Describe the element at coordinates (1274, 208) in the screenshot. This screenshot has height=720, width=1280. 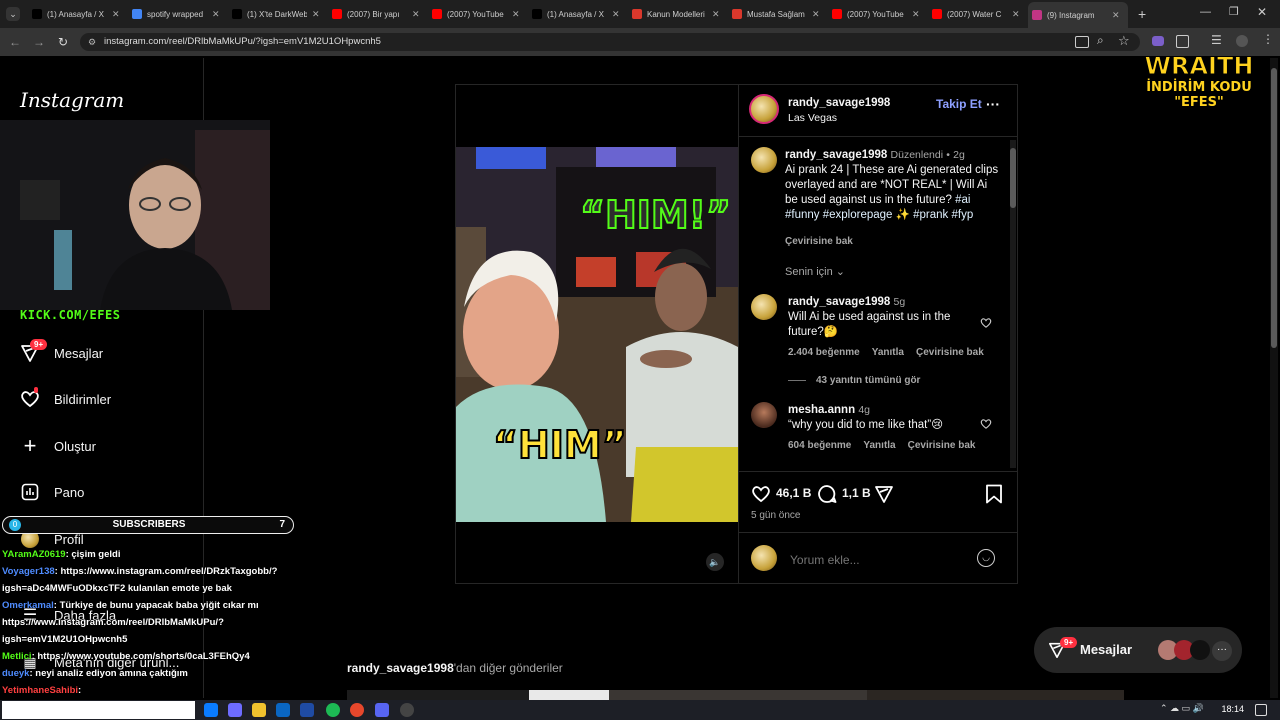
I see `page-scroll-thumb` at that location.